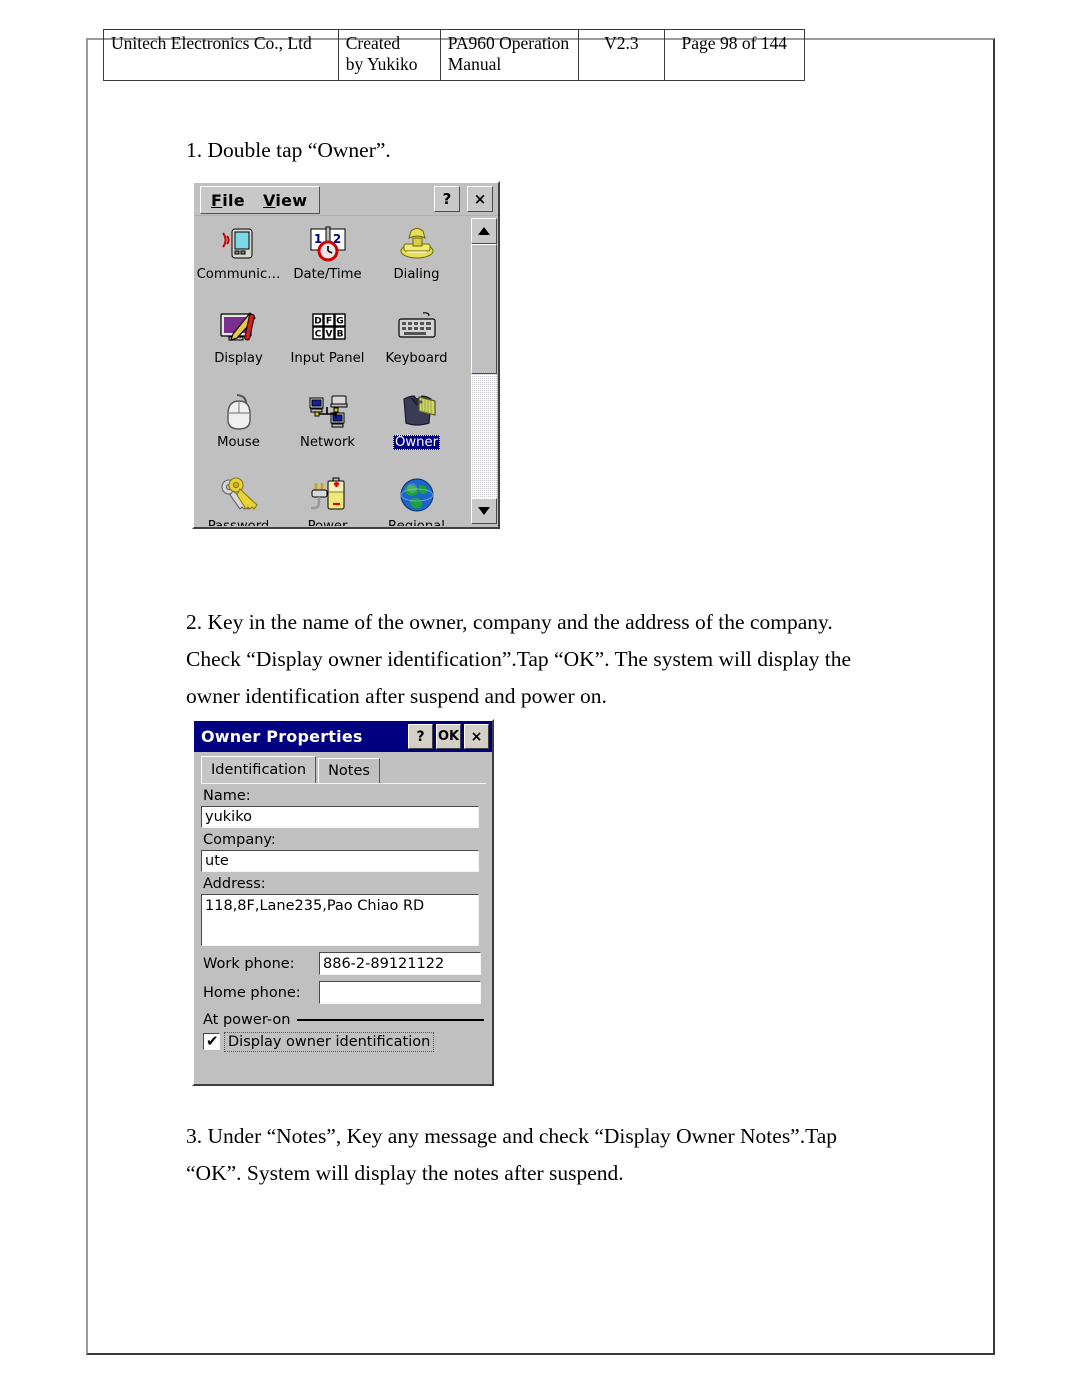 The image size is (1080, 1397). Describe the element at coordinates (484, 511) in the screenshot. I see `scroll-down-arrow-icon` at that location.